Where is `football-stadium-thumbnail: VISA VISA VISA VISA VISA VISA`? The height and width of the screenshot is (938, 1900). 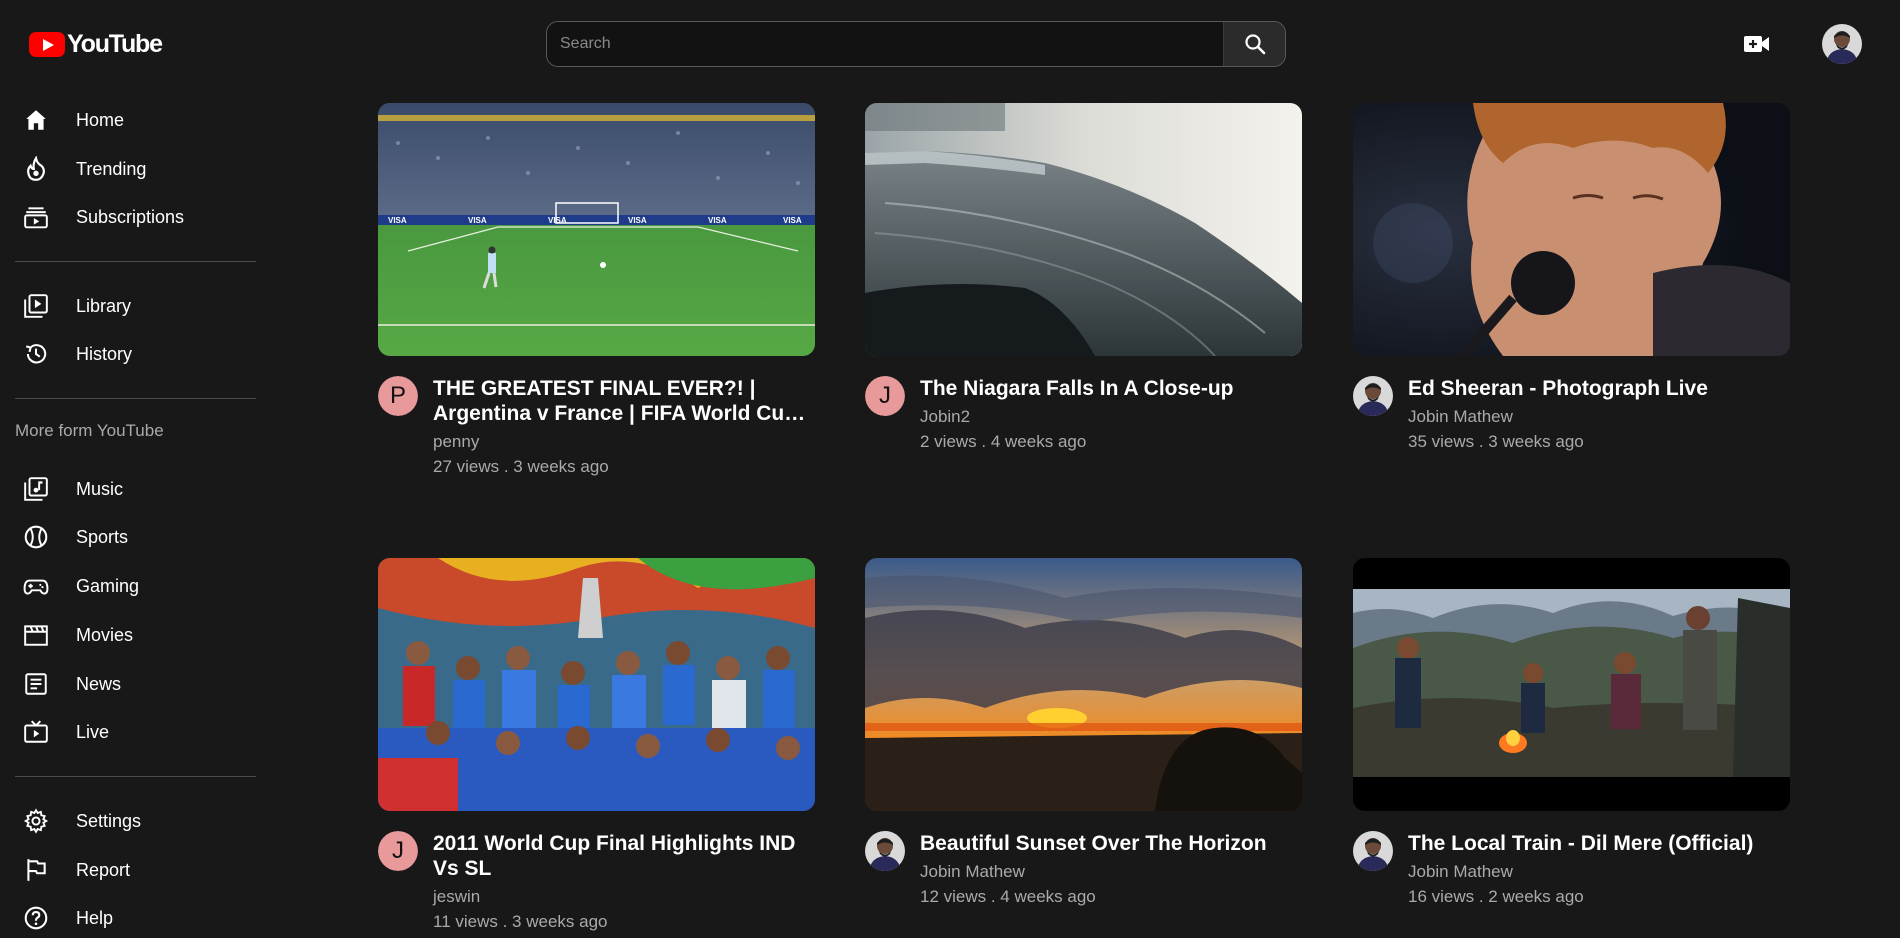
football-stadium-thumbnail: VISA VISA VISA VISA VISA VISA is located at coordinates (596, 229).